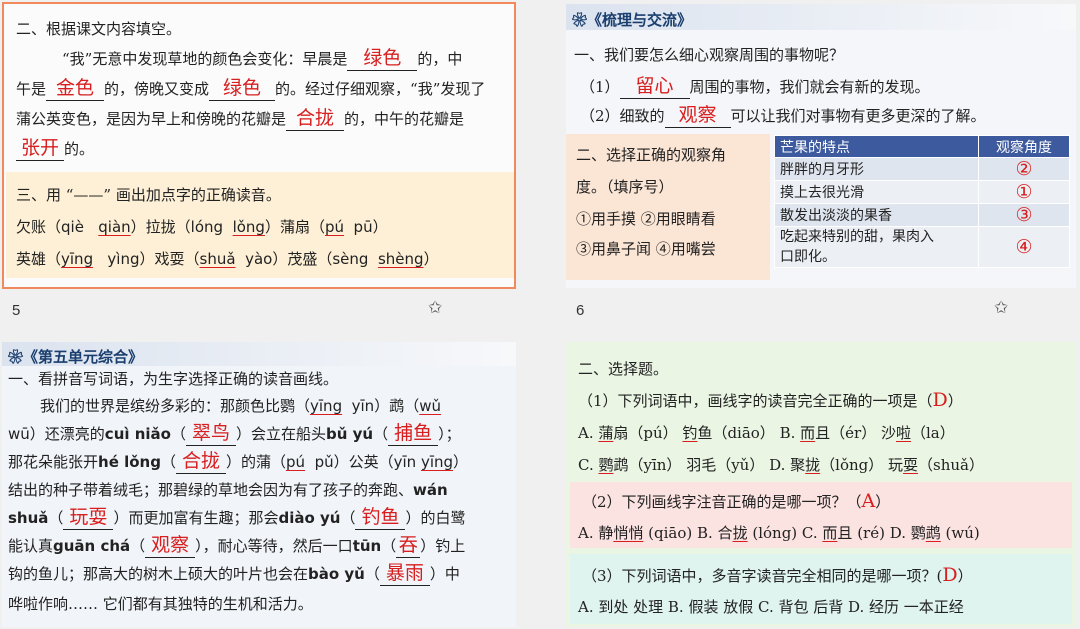 The height and width of the screenshot is (629, 1080). Describe the element at coordinates (1024, 146) in the screenshot. I see `table-header-cell: 观察角度` at that location.